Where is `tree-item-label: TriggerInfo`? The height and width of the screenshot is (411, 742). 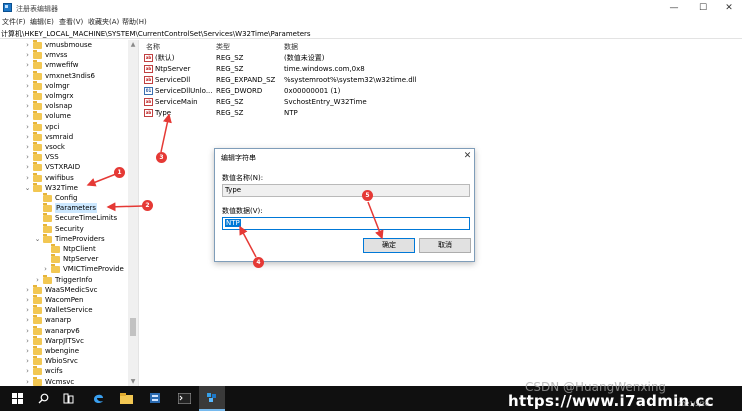 tree-item-label: TriggerInfo is located at coordinates (73, 280).